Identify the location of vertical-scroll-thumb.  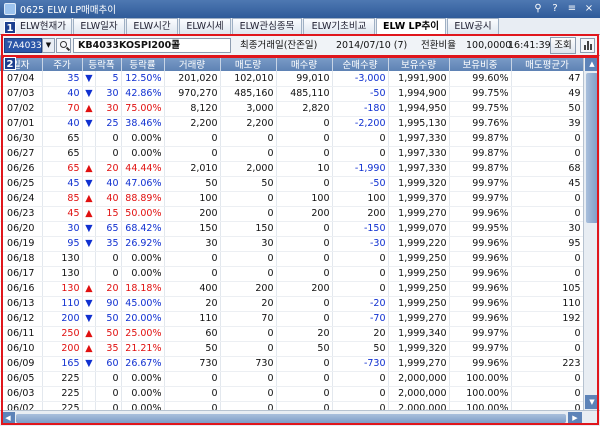
(592, 148).